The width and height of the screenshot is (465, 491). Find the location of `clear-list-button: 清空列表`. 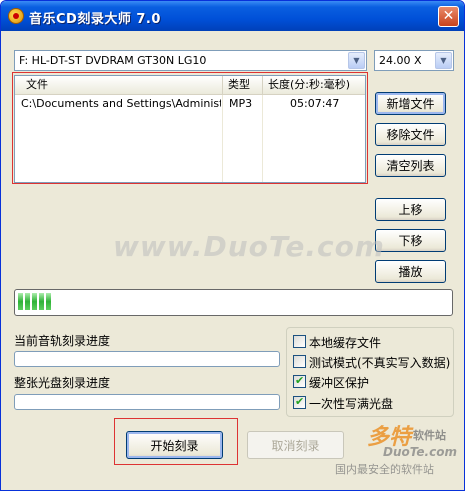

clear-list-button: 清空列表 is located at coordinates (410, 165).